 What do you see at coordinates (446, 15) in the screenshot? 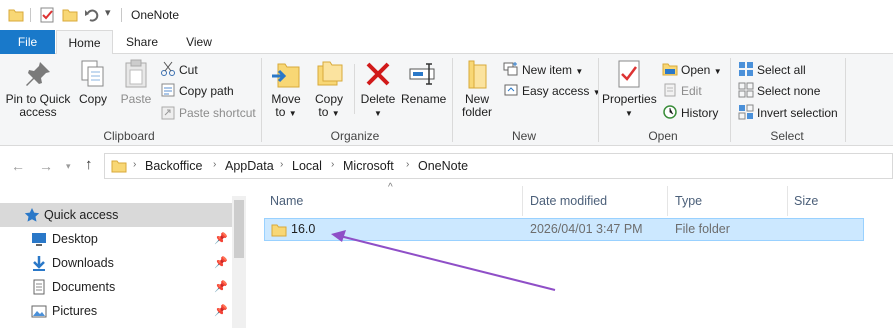
I see `title-bar: ▾ OneNote` at bounding box center [446, 15].